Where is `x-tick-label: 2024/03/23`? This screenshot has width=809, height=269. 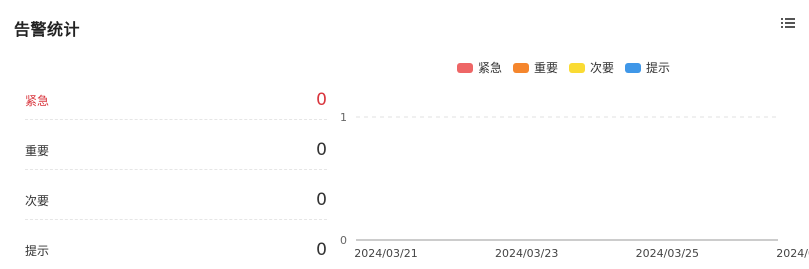 x-tick-label: 2024/03/23 is located at coordinates (526, 253).